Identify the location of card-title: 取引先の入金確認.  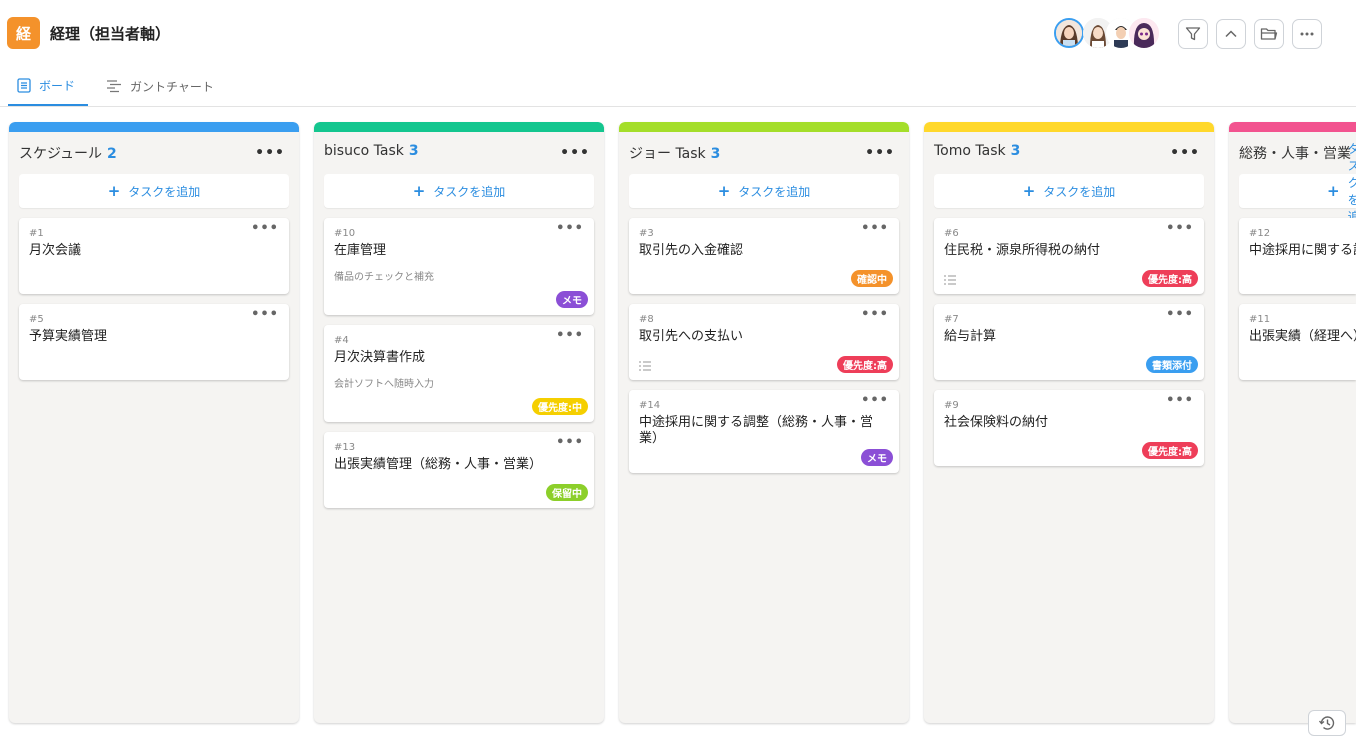
(691, 250).